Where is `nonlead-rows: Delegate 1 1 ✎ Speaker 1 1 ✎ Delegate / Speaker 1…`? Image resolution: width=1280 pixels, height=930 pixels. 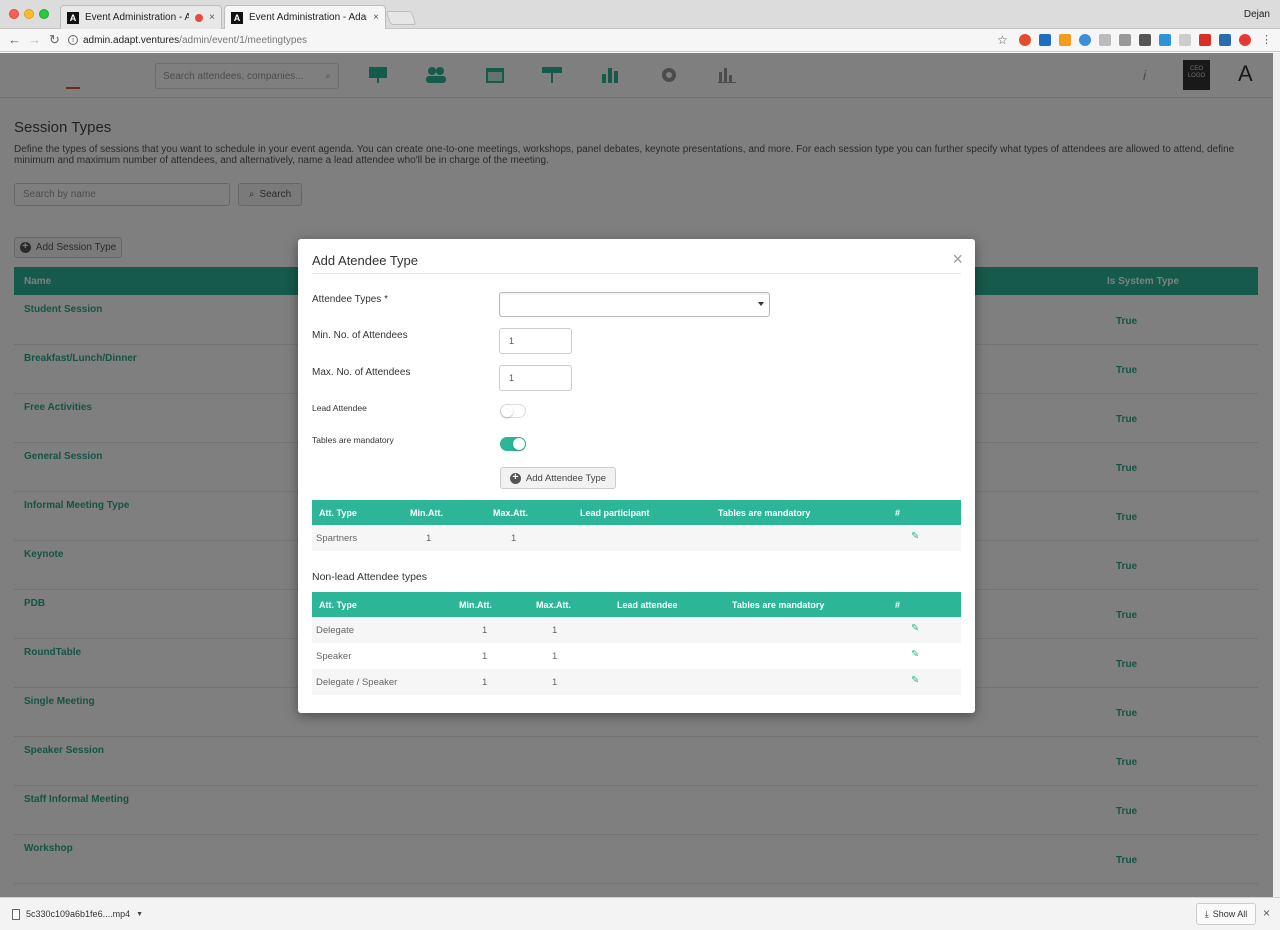 nonlead-rows: Delegate 1 1 ✎ Speaker 1 1 ✎ Delegate / Speaker 1… is located at coordinates (636, 656).